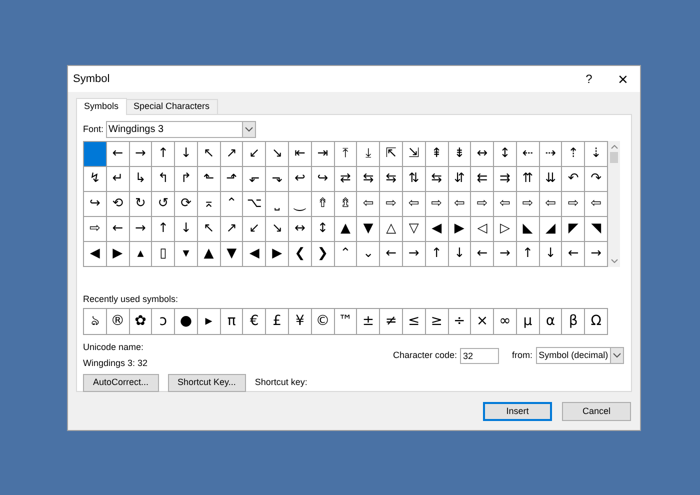 The height and width of the screenshot is (495, 700). What do you see at coordinates (164, 204) in the screenshot?
I see `symbol-cell: ↺` at bounding box center [164, 204].